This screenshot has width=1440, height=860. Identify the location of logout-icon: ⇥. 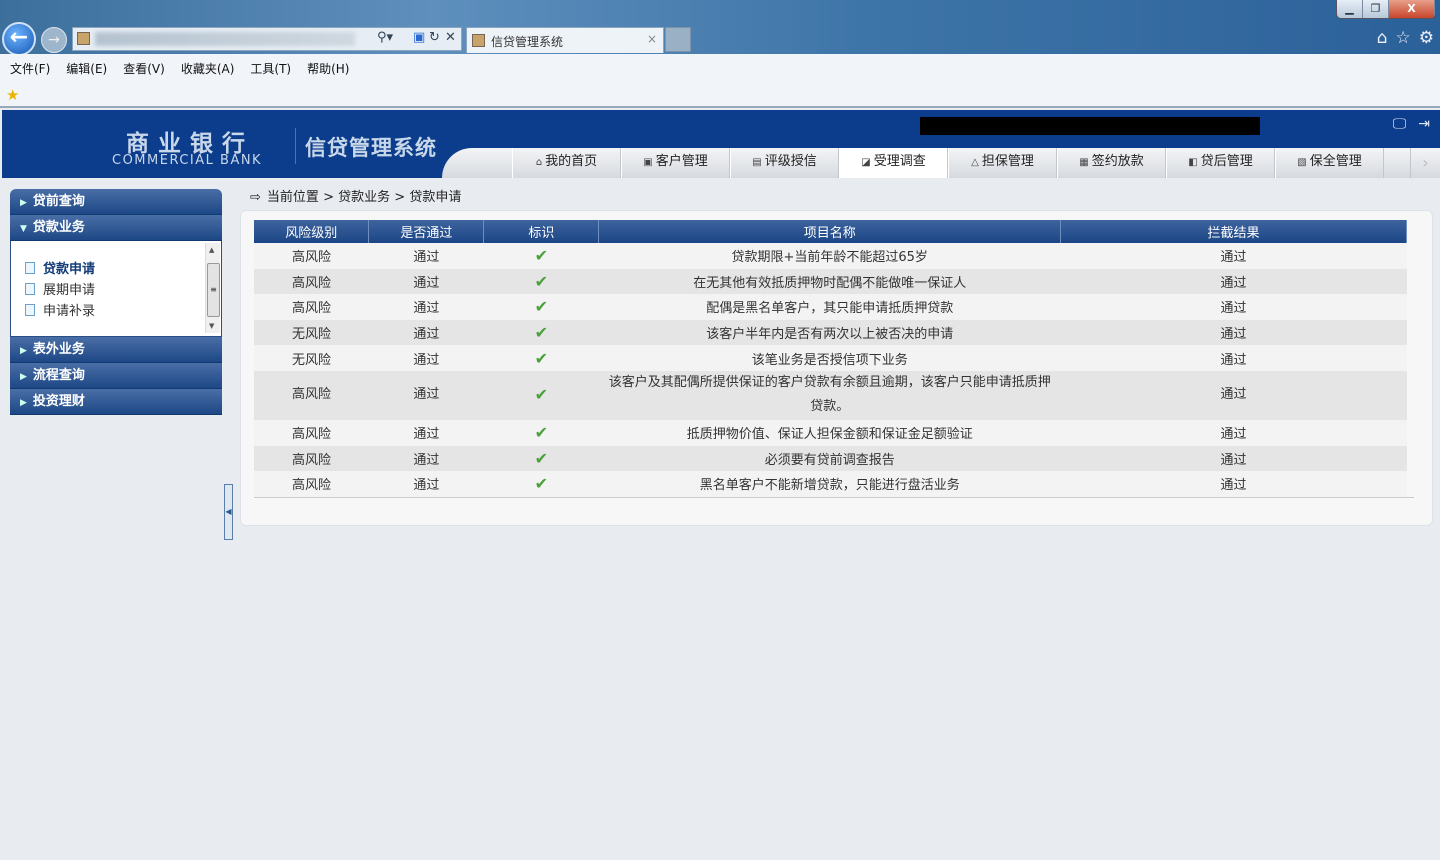
(1424, 124).